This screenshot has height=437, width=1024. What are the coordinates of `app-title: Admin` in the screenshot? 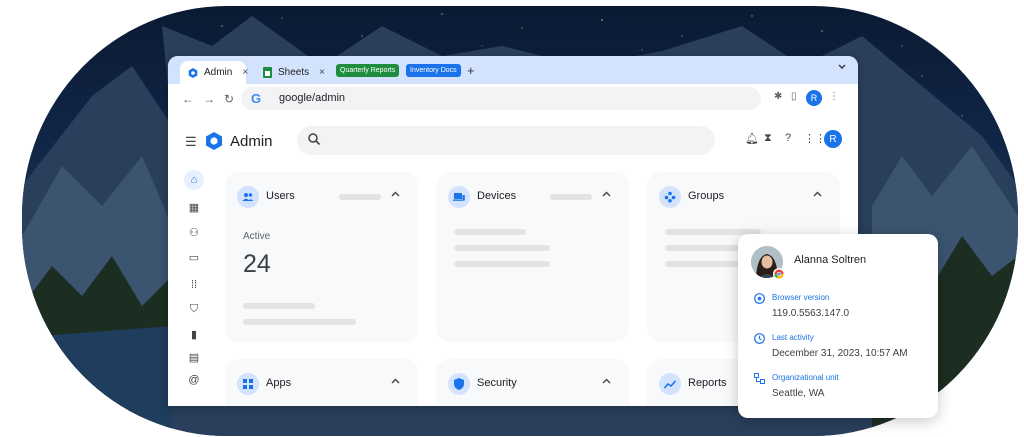 It's located at (251, 141).